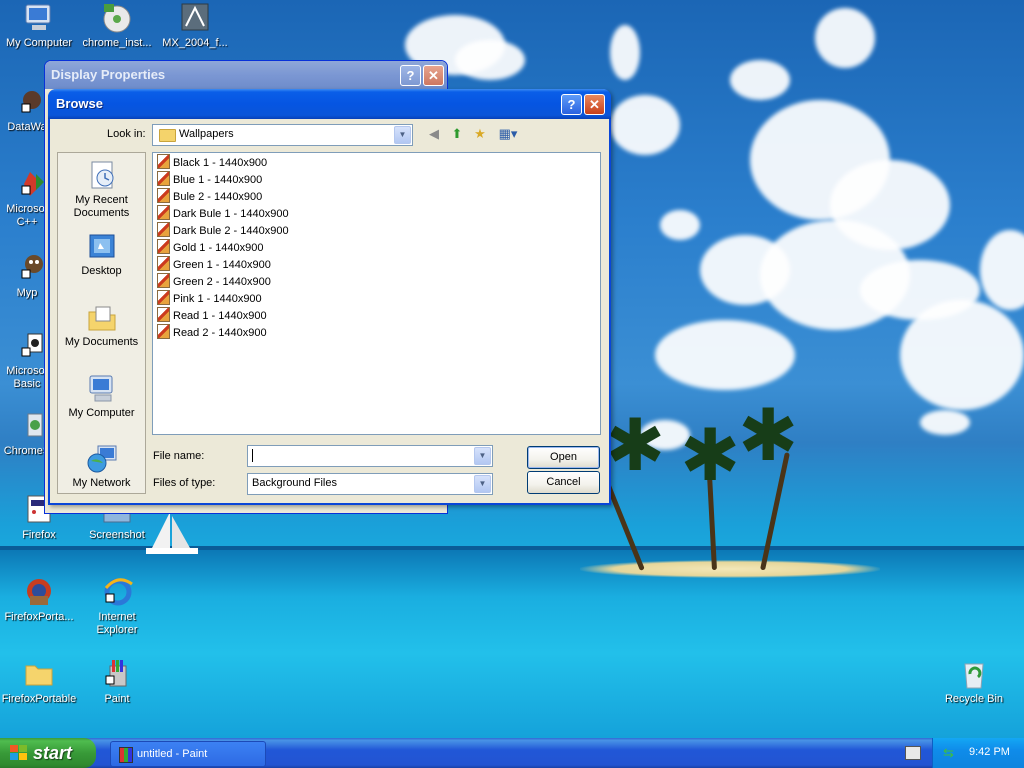  I want to click on desktop-icon-recycle-bin: Recycle Bin, so click(974, 682).